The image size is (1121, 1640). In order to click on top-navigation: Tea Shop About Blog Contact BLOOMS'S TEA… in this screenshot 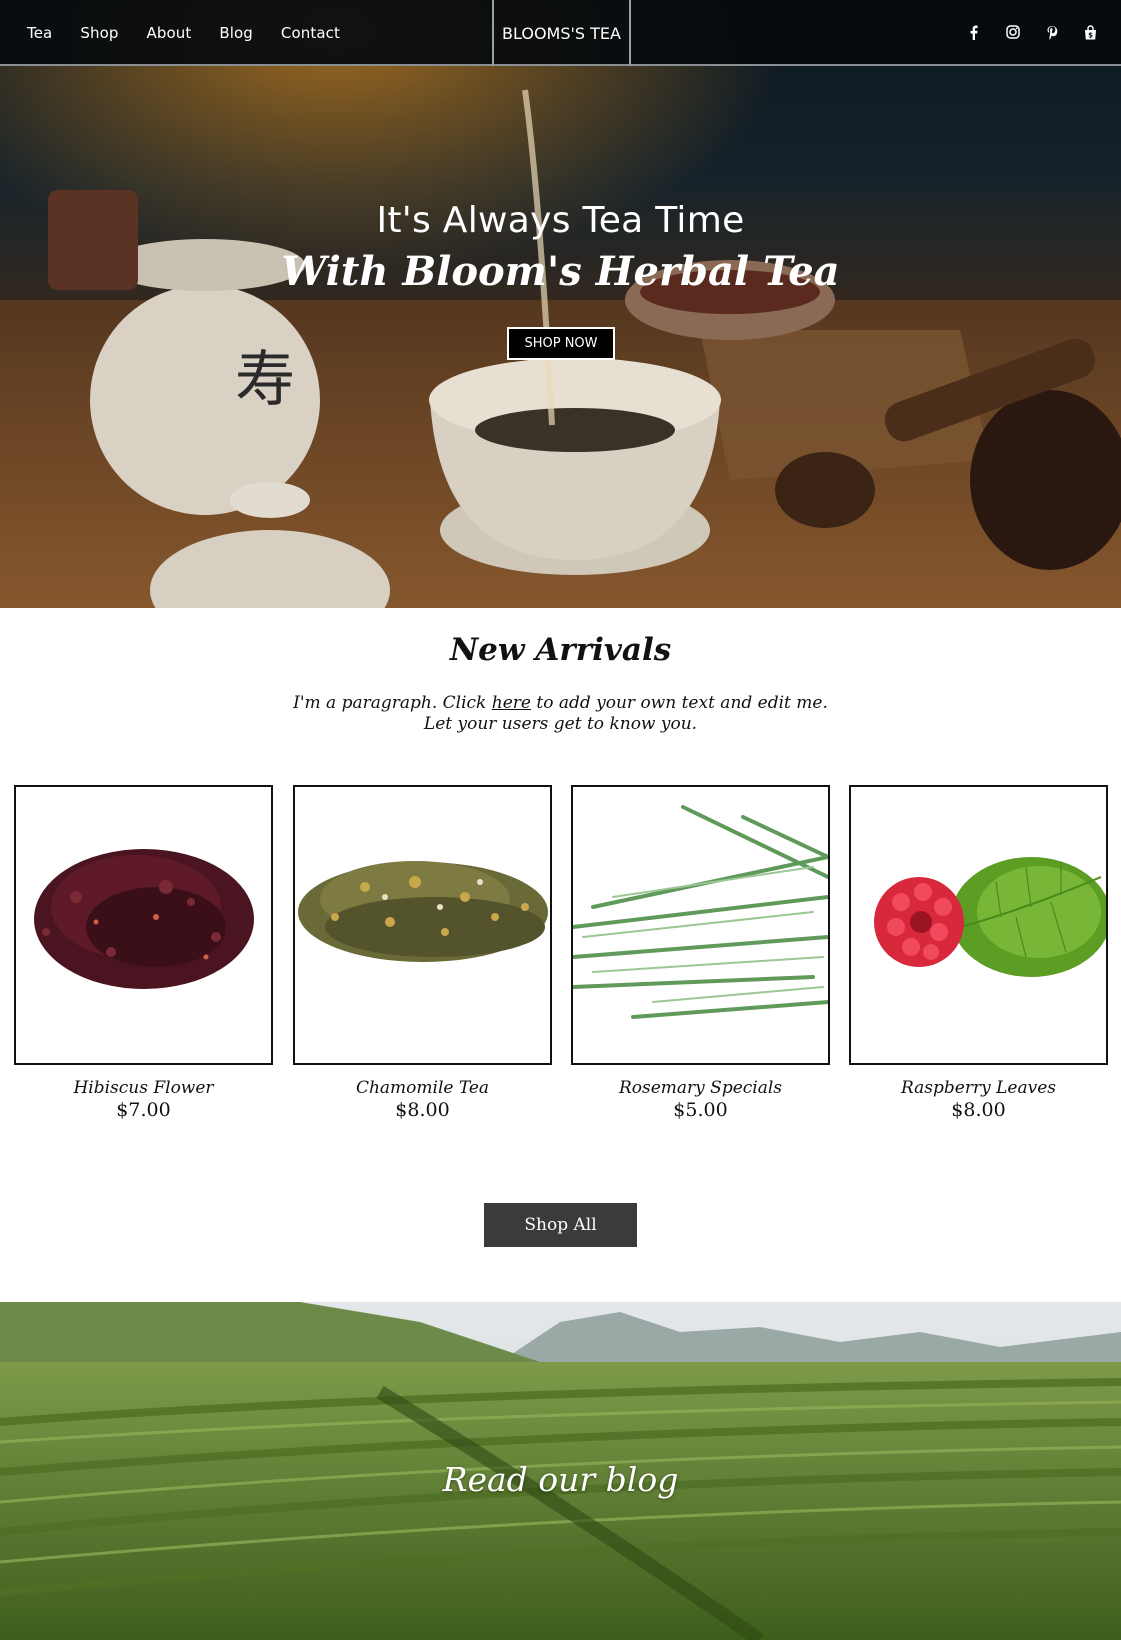, I will do `click(560, 33)`.